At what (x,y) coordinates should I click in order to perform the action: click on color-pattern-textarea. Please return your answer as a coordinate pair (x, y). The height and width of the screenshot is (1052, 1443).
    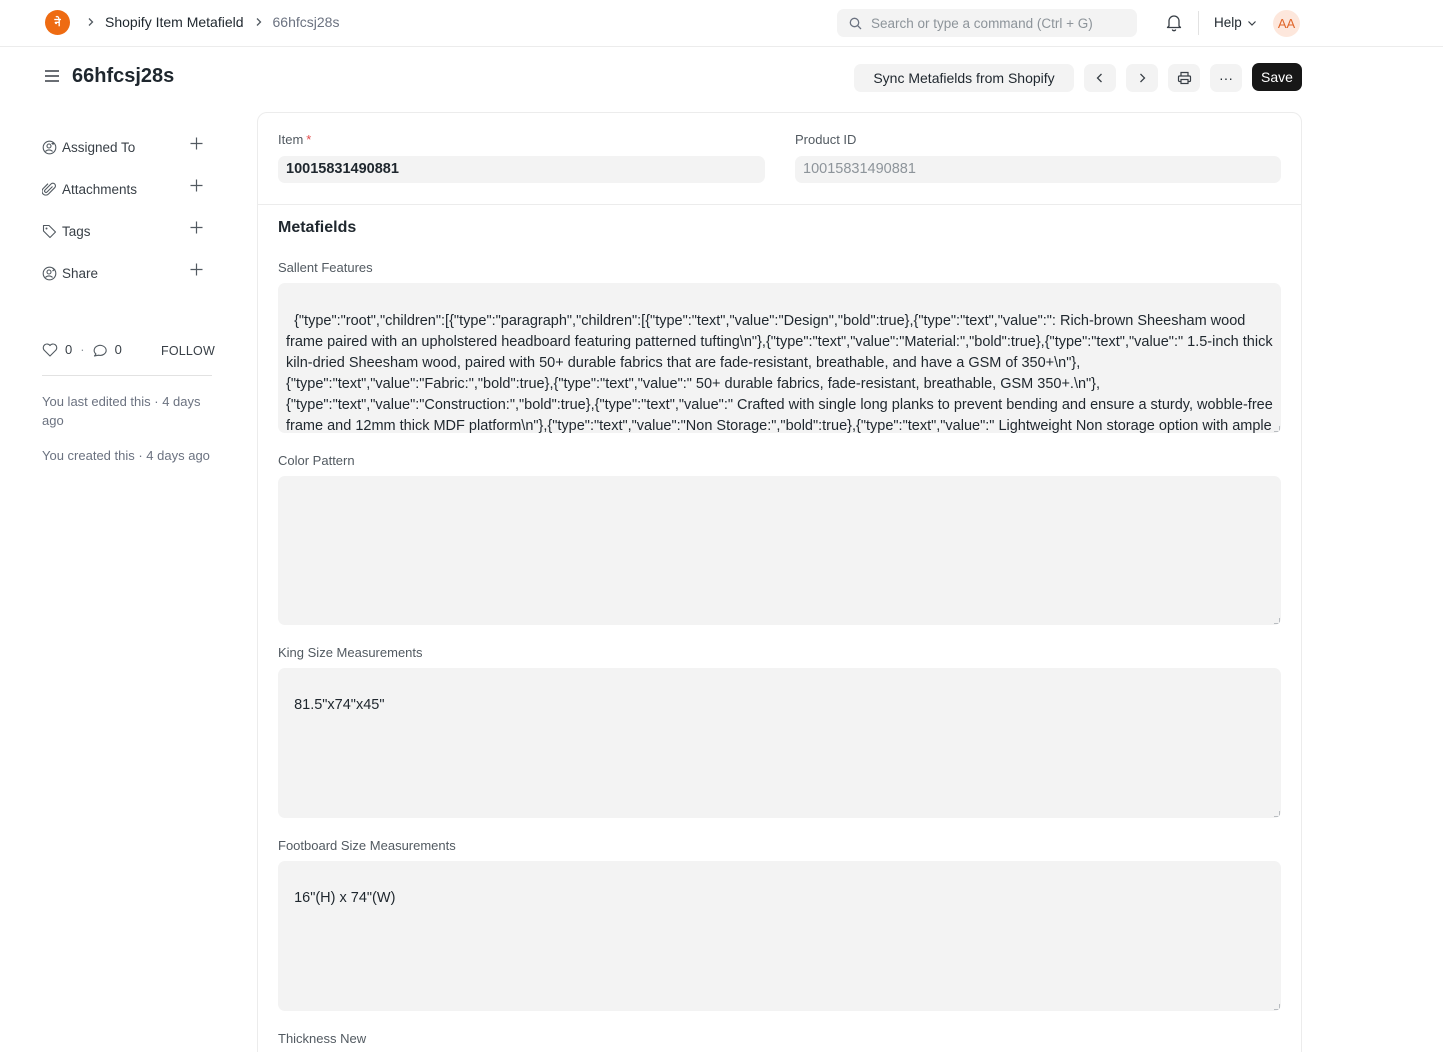
    Looking at the image, I should click on (779, 550).